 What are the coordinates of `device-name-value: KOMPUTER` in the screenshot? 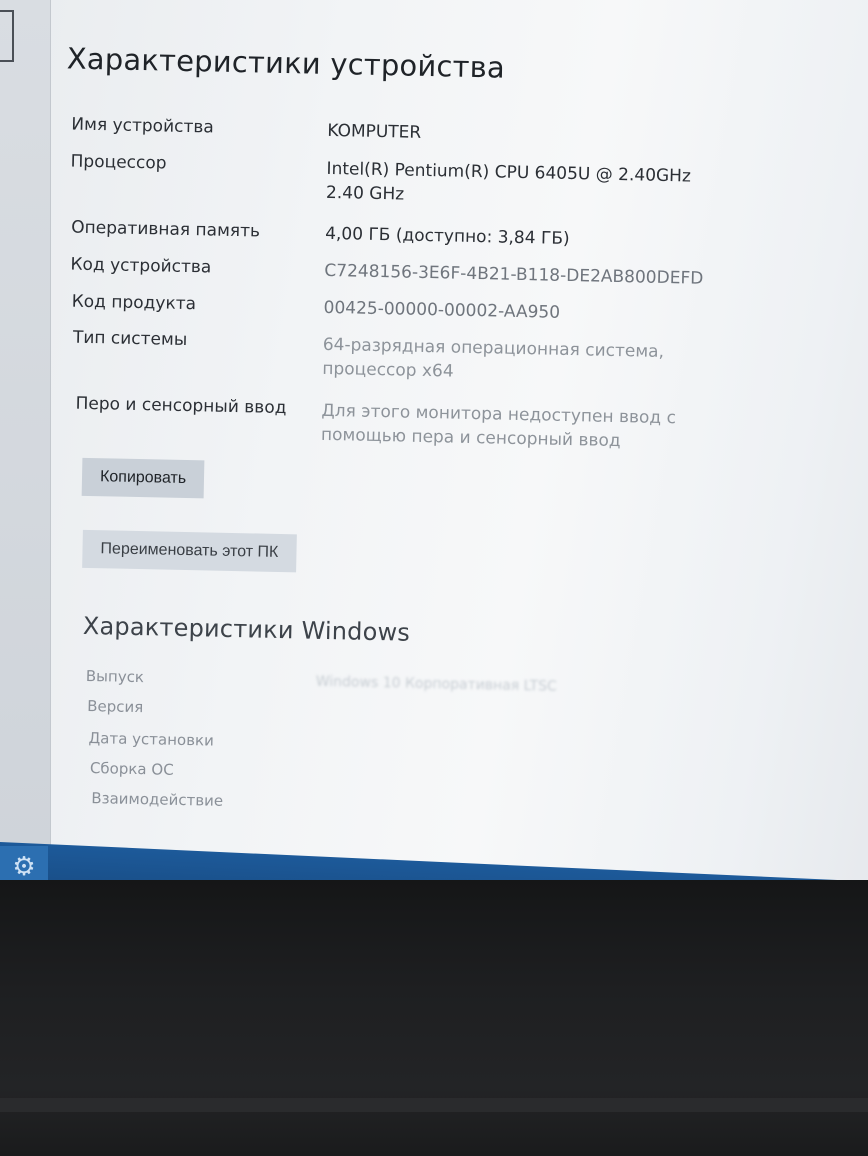 It's located at (374, 131).